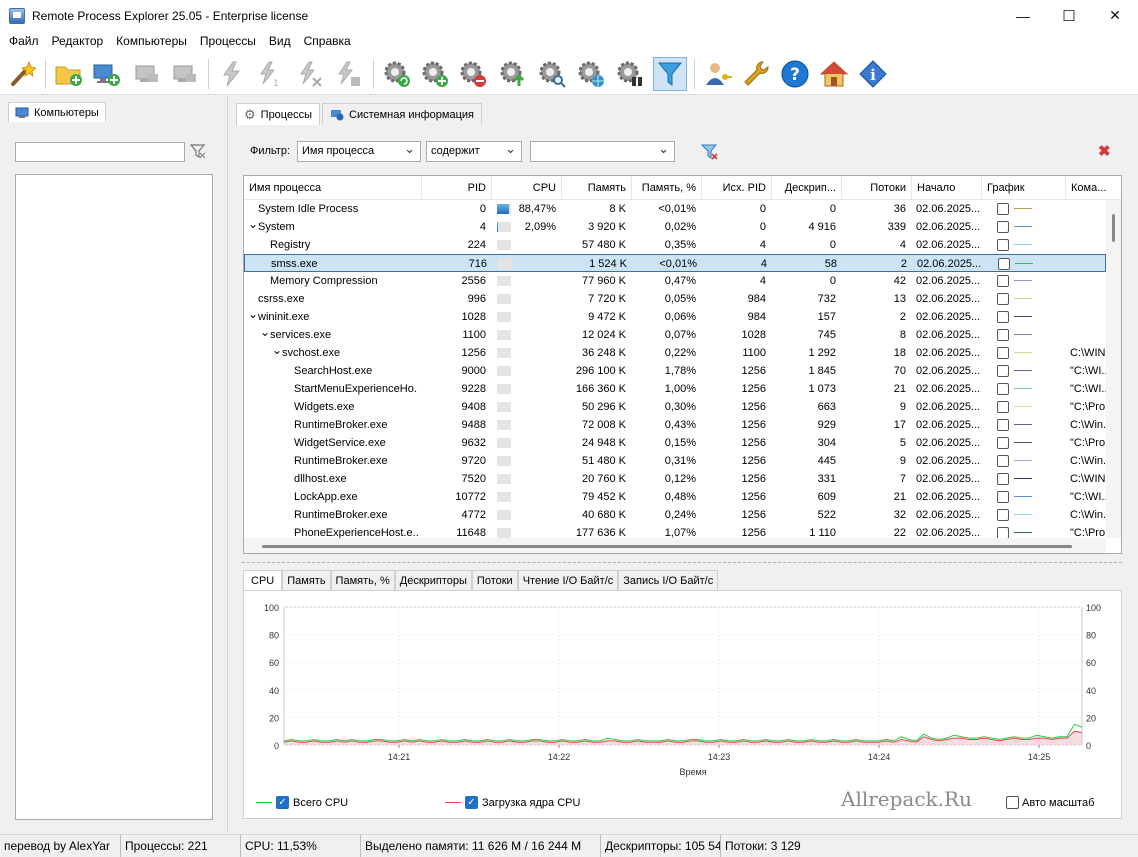 This screenshot has height=857, width=1138. I want to click on vertical-scroll-thumb, so click(1113, 228).